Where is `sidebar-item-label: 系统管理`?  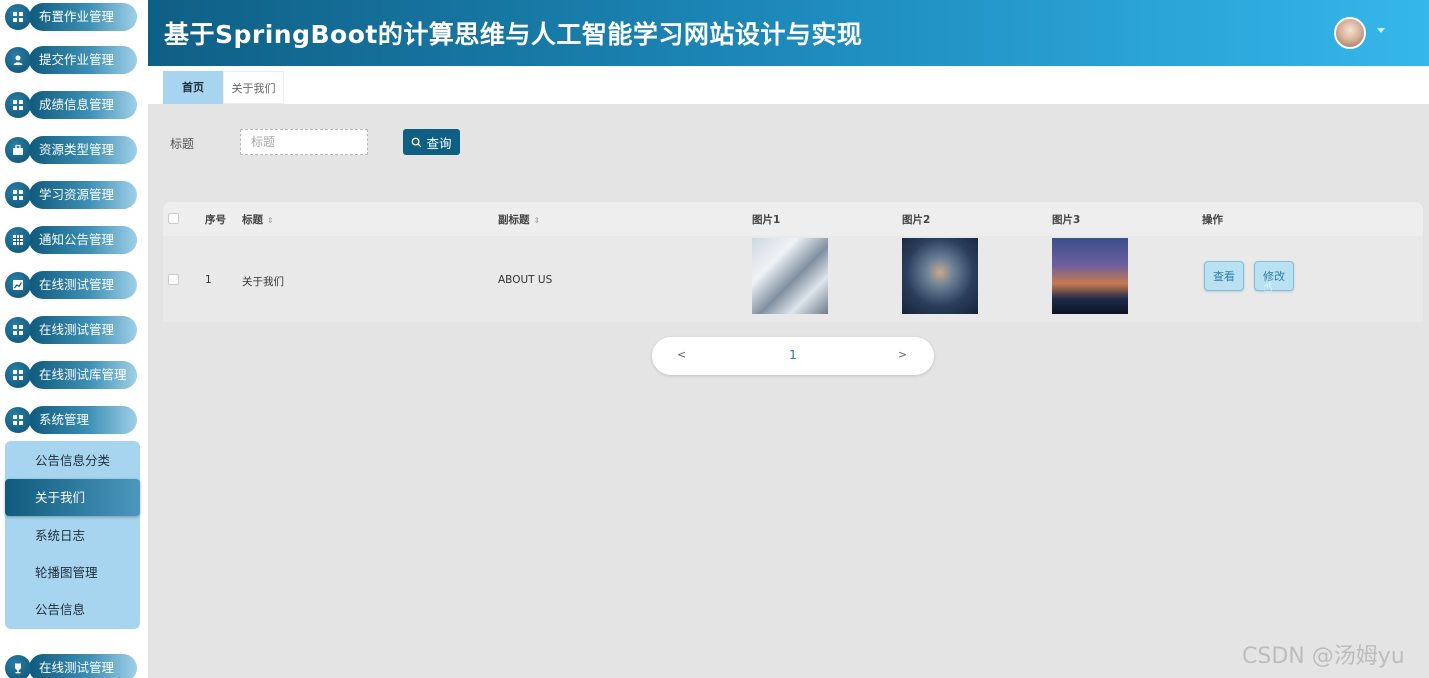 sidebar-item-label: 系统管理 is located at coordinates (83, 420).